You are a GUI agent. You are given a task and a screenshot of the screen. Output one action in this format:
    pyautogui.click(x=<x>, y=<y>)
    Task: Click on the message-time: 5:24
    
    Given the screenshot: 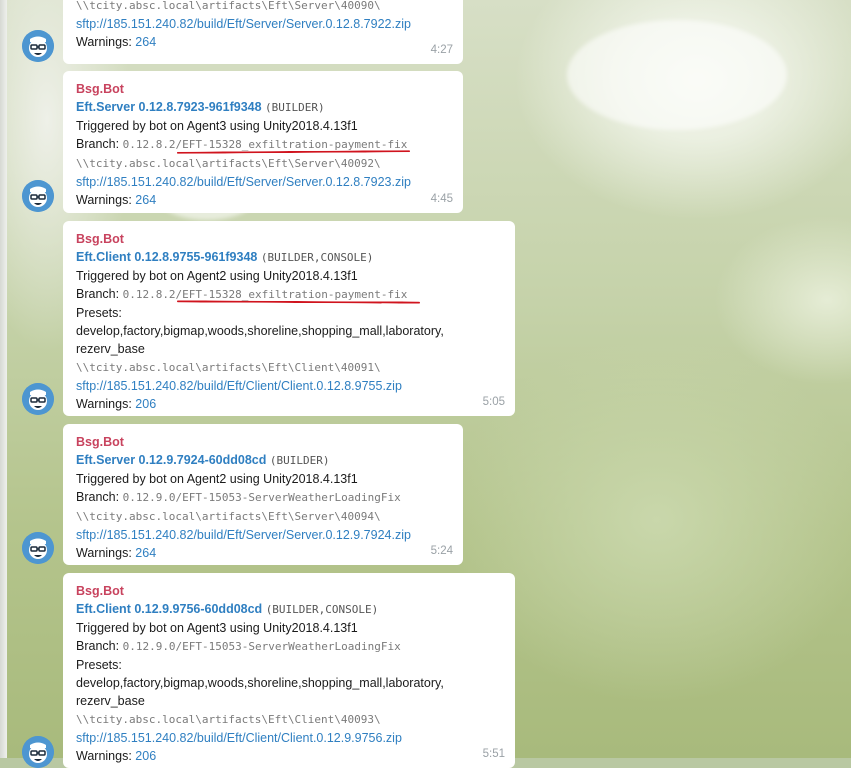 What is the action you would take?
    pyautogui.click(x=441, y=551)
    